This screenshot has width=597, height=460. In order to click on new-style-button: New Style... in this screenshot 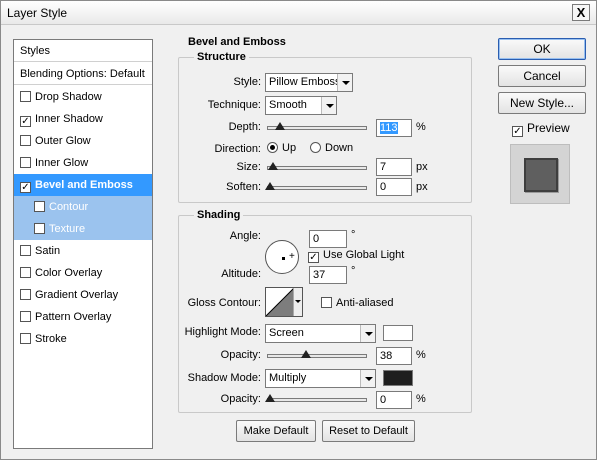, I will do `click(542, 103)`.